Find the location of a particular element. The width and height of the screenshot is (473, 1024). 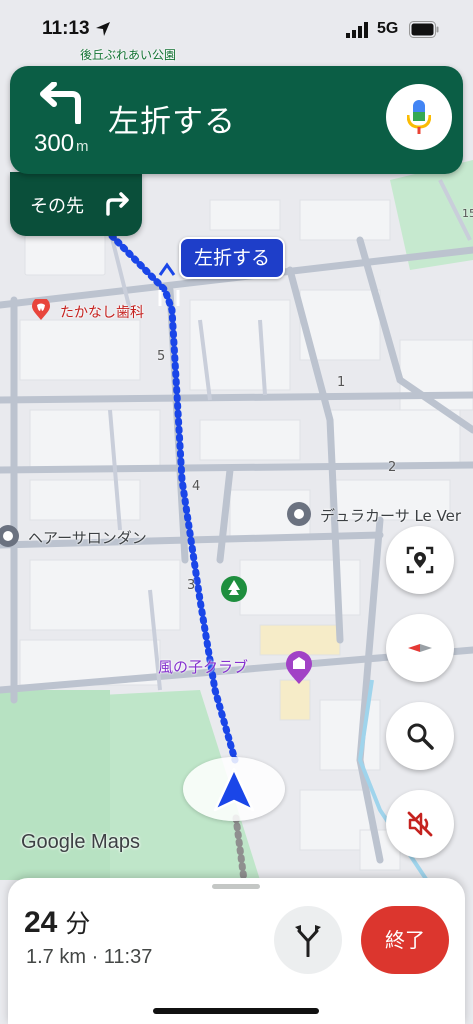

network-type: 5G is located at coordinates (388, 28).